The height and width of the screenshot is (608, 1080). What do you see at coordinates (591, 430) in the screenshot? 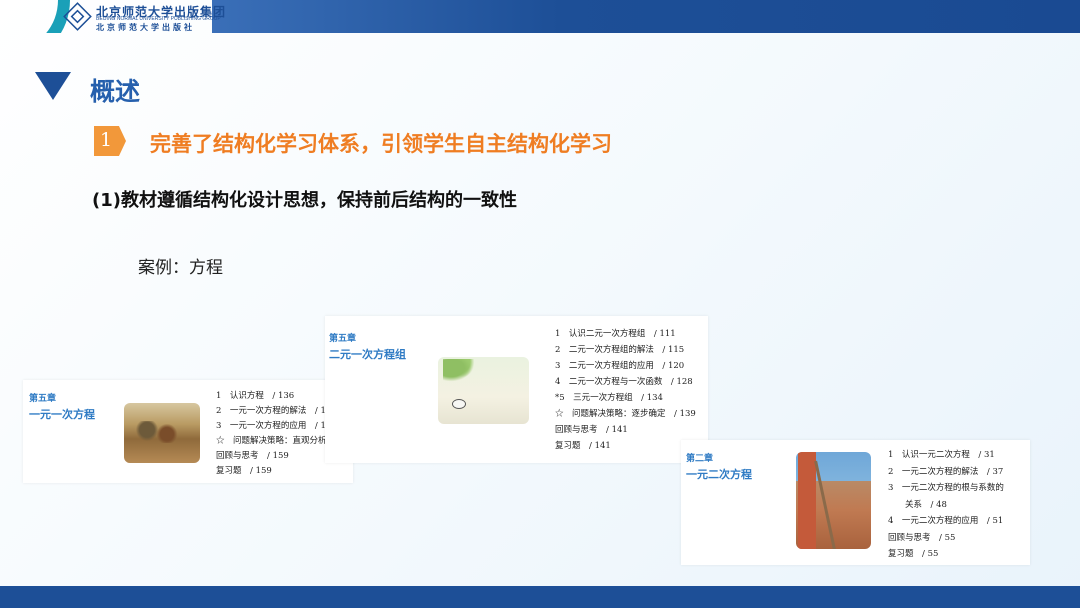
I see `toc-item: 回顾与思考 / 141` at bounding box center [591, 430].